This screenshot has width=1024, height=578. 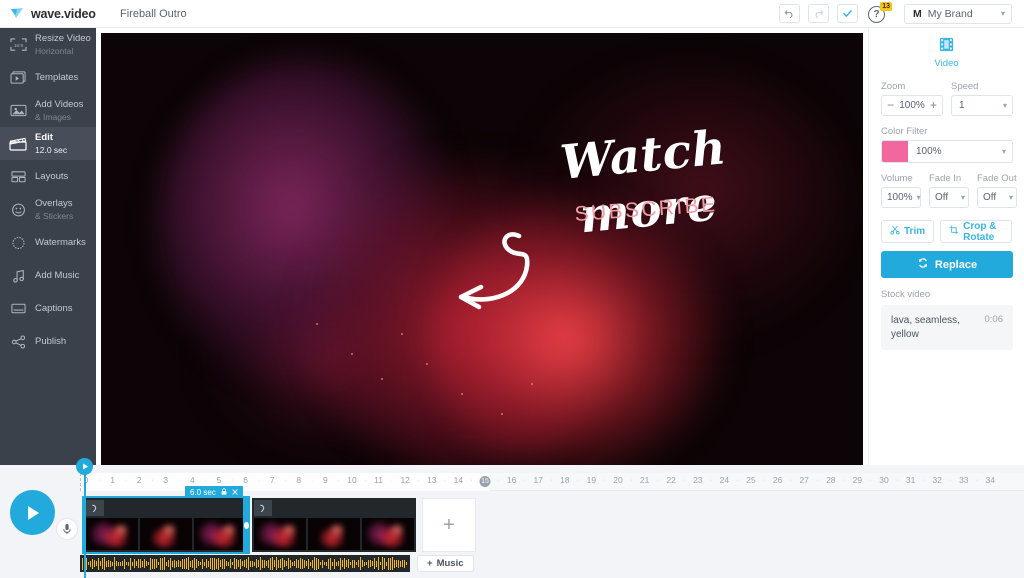 I want to click on tab-video: Video, so click(x=946, y=52).